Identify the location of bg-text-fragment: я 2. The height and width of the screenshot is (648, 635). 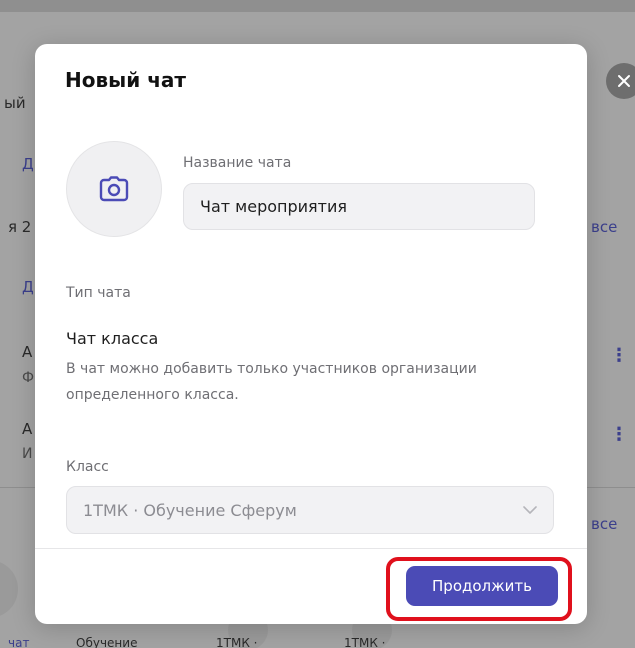
(20, 227).